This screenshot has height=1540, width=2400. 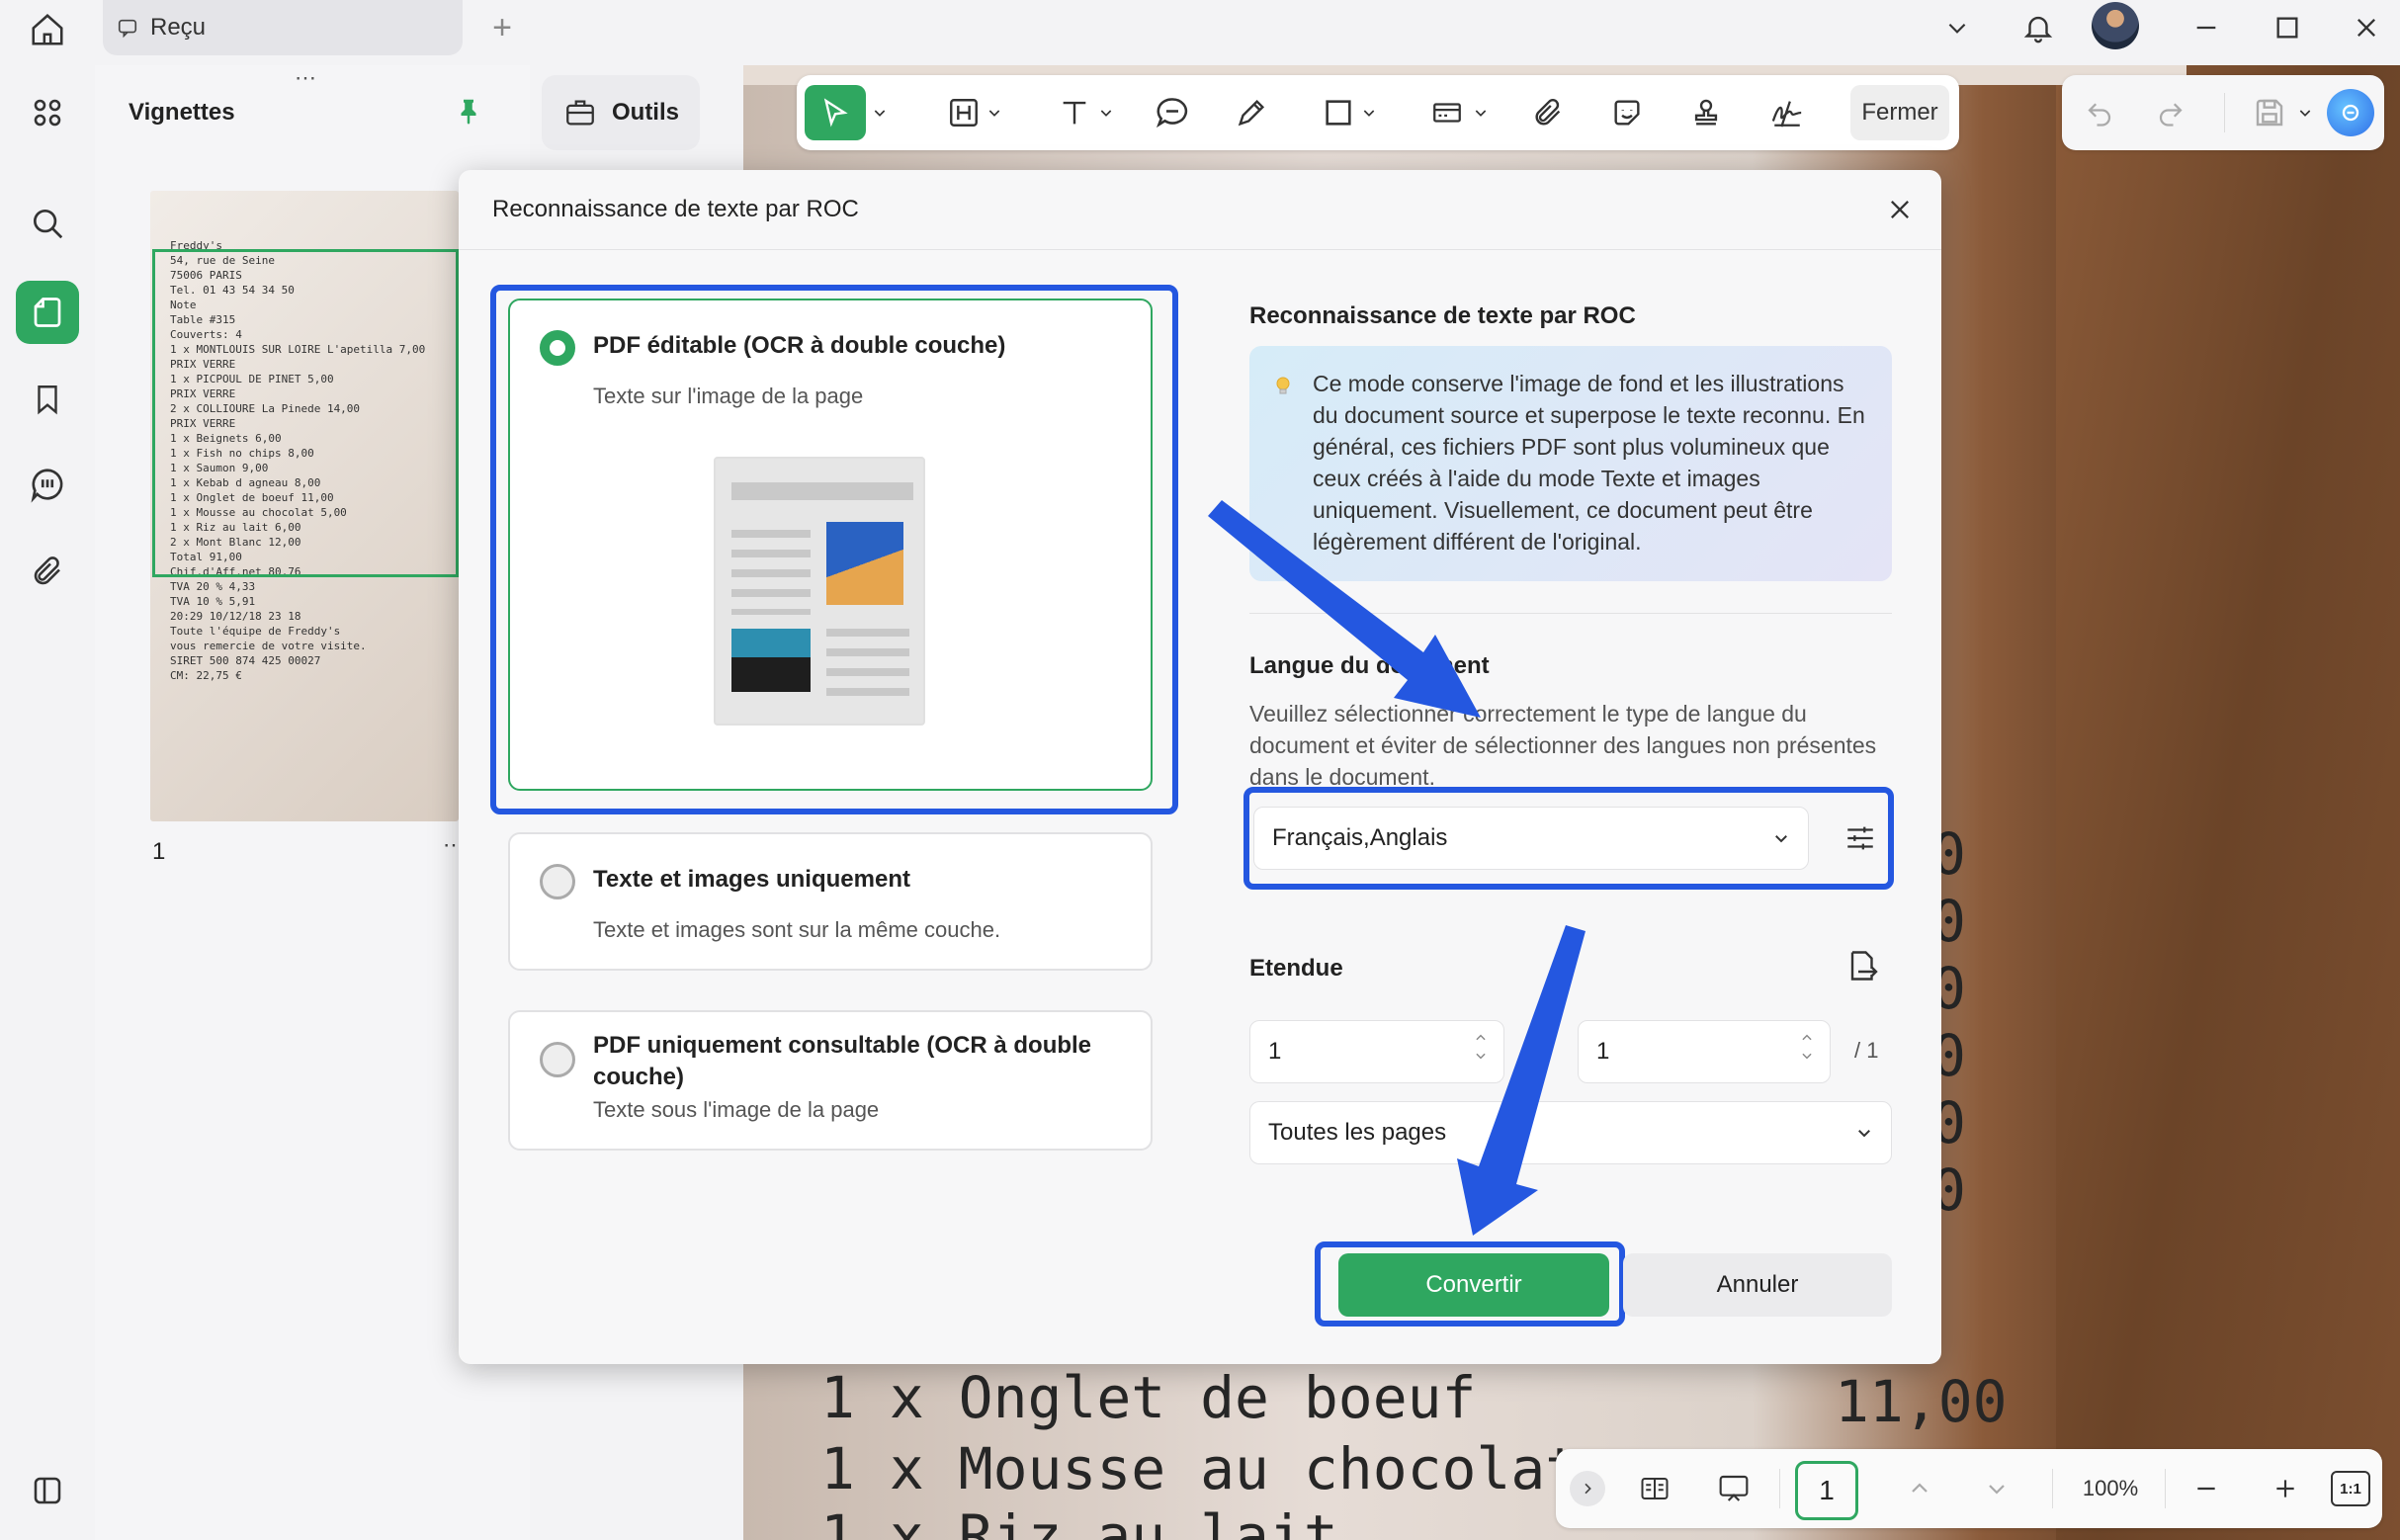 I want to click on tutorial-arrows, so click(x=1397, y=868).